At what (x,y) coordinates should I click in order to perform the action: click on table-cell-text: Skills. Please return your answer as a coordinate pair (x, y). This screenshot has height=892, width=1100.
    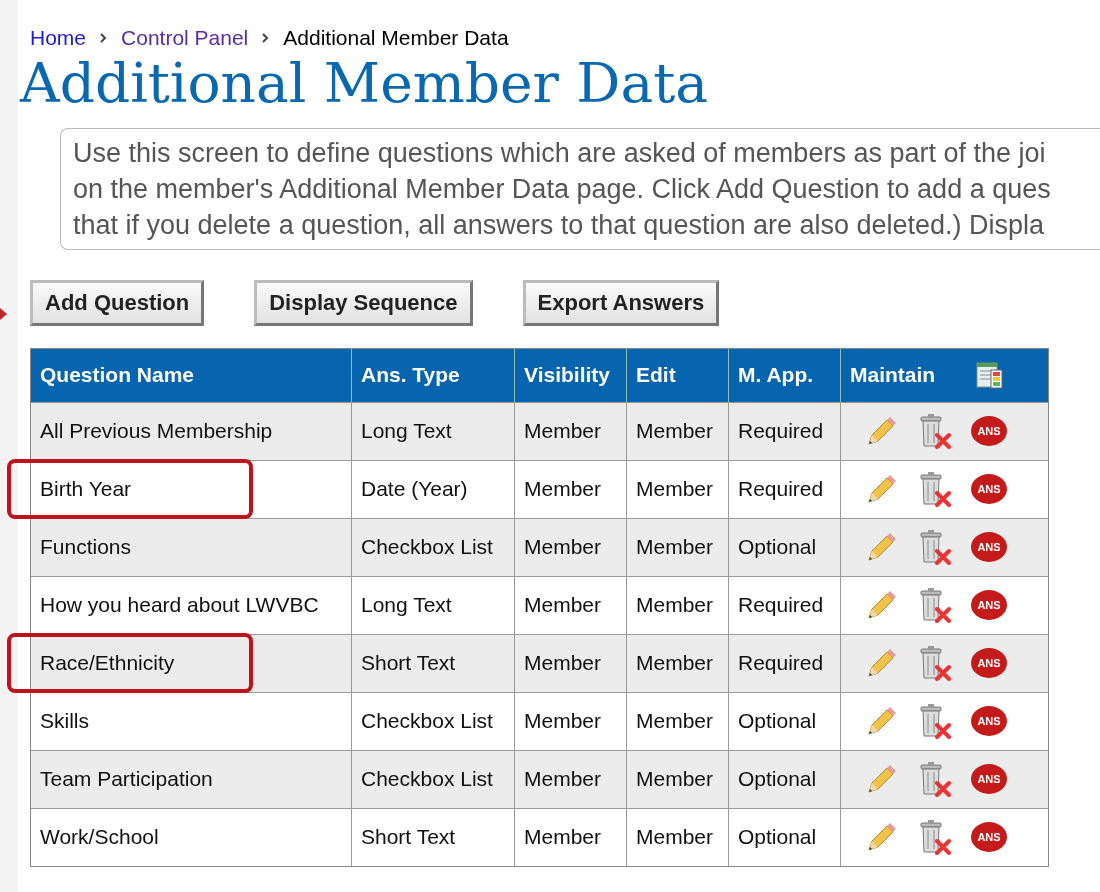
    Looking at the image, I should click on (64, 721).